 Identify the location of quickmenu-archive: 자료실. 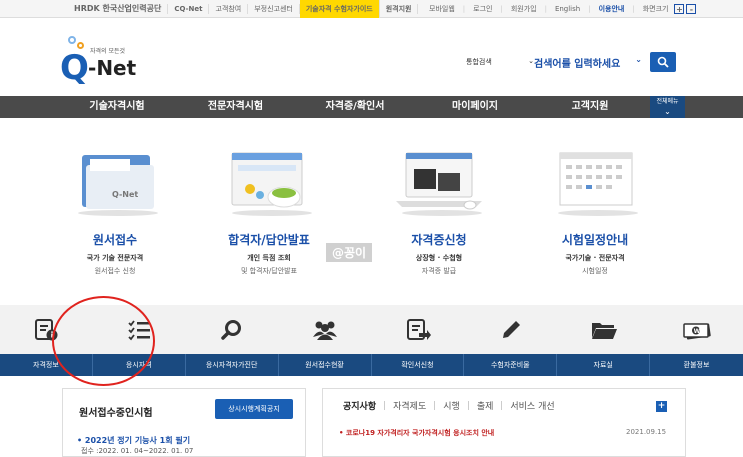
(604, 365).